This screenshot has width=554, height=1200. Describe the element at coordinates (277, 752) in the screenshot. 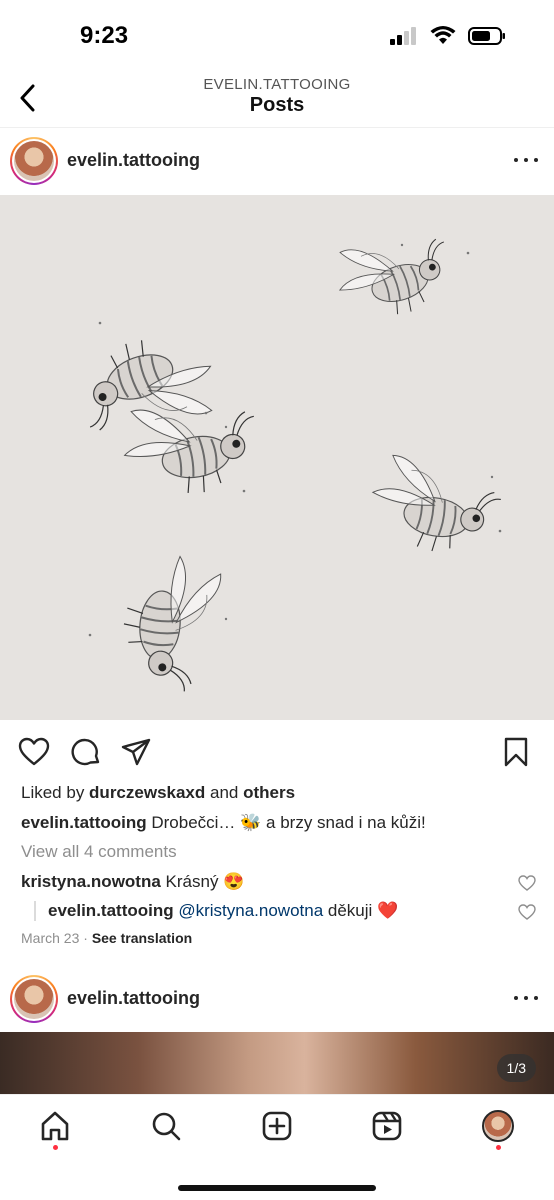

I see `post-actions` at that location.